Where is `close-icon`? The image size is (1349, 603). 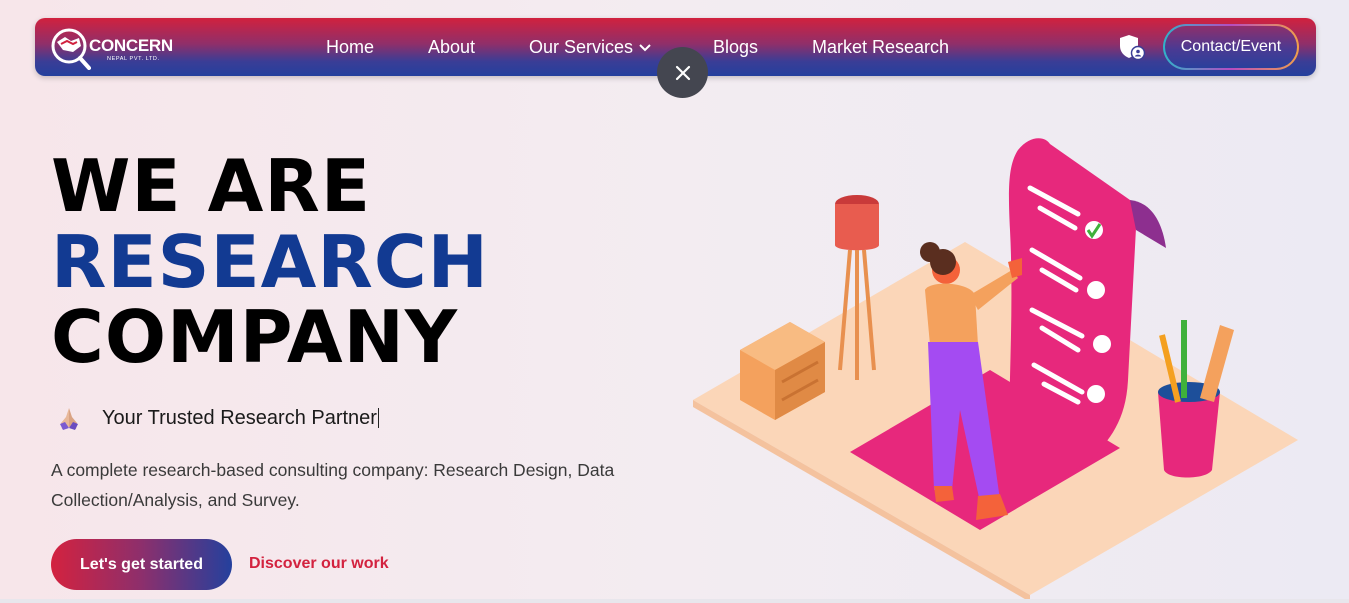 close-icon is located at coordinates (682, 72).